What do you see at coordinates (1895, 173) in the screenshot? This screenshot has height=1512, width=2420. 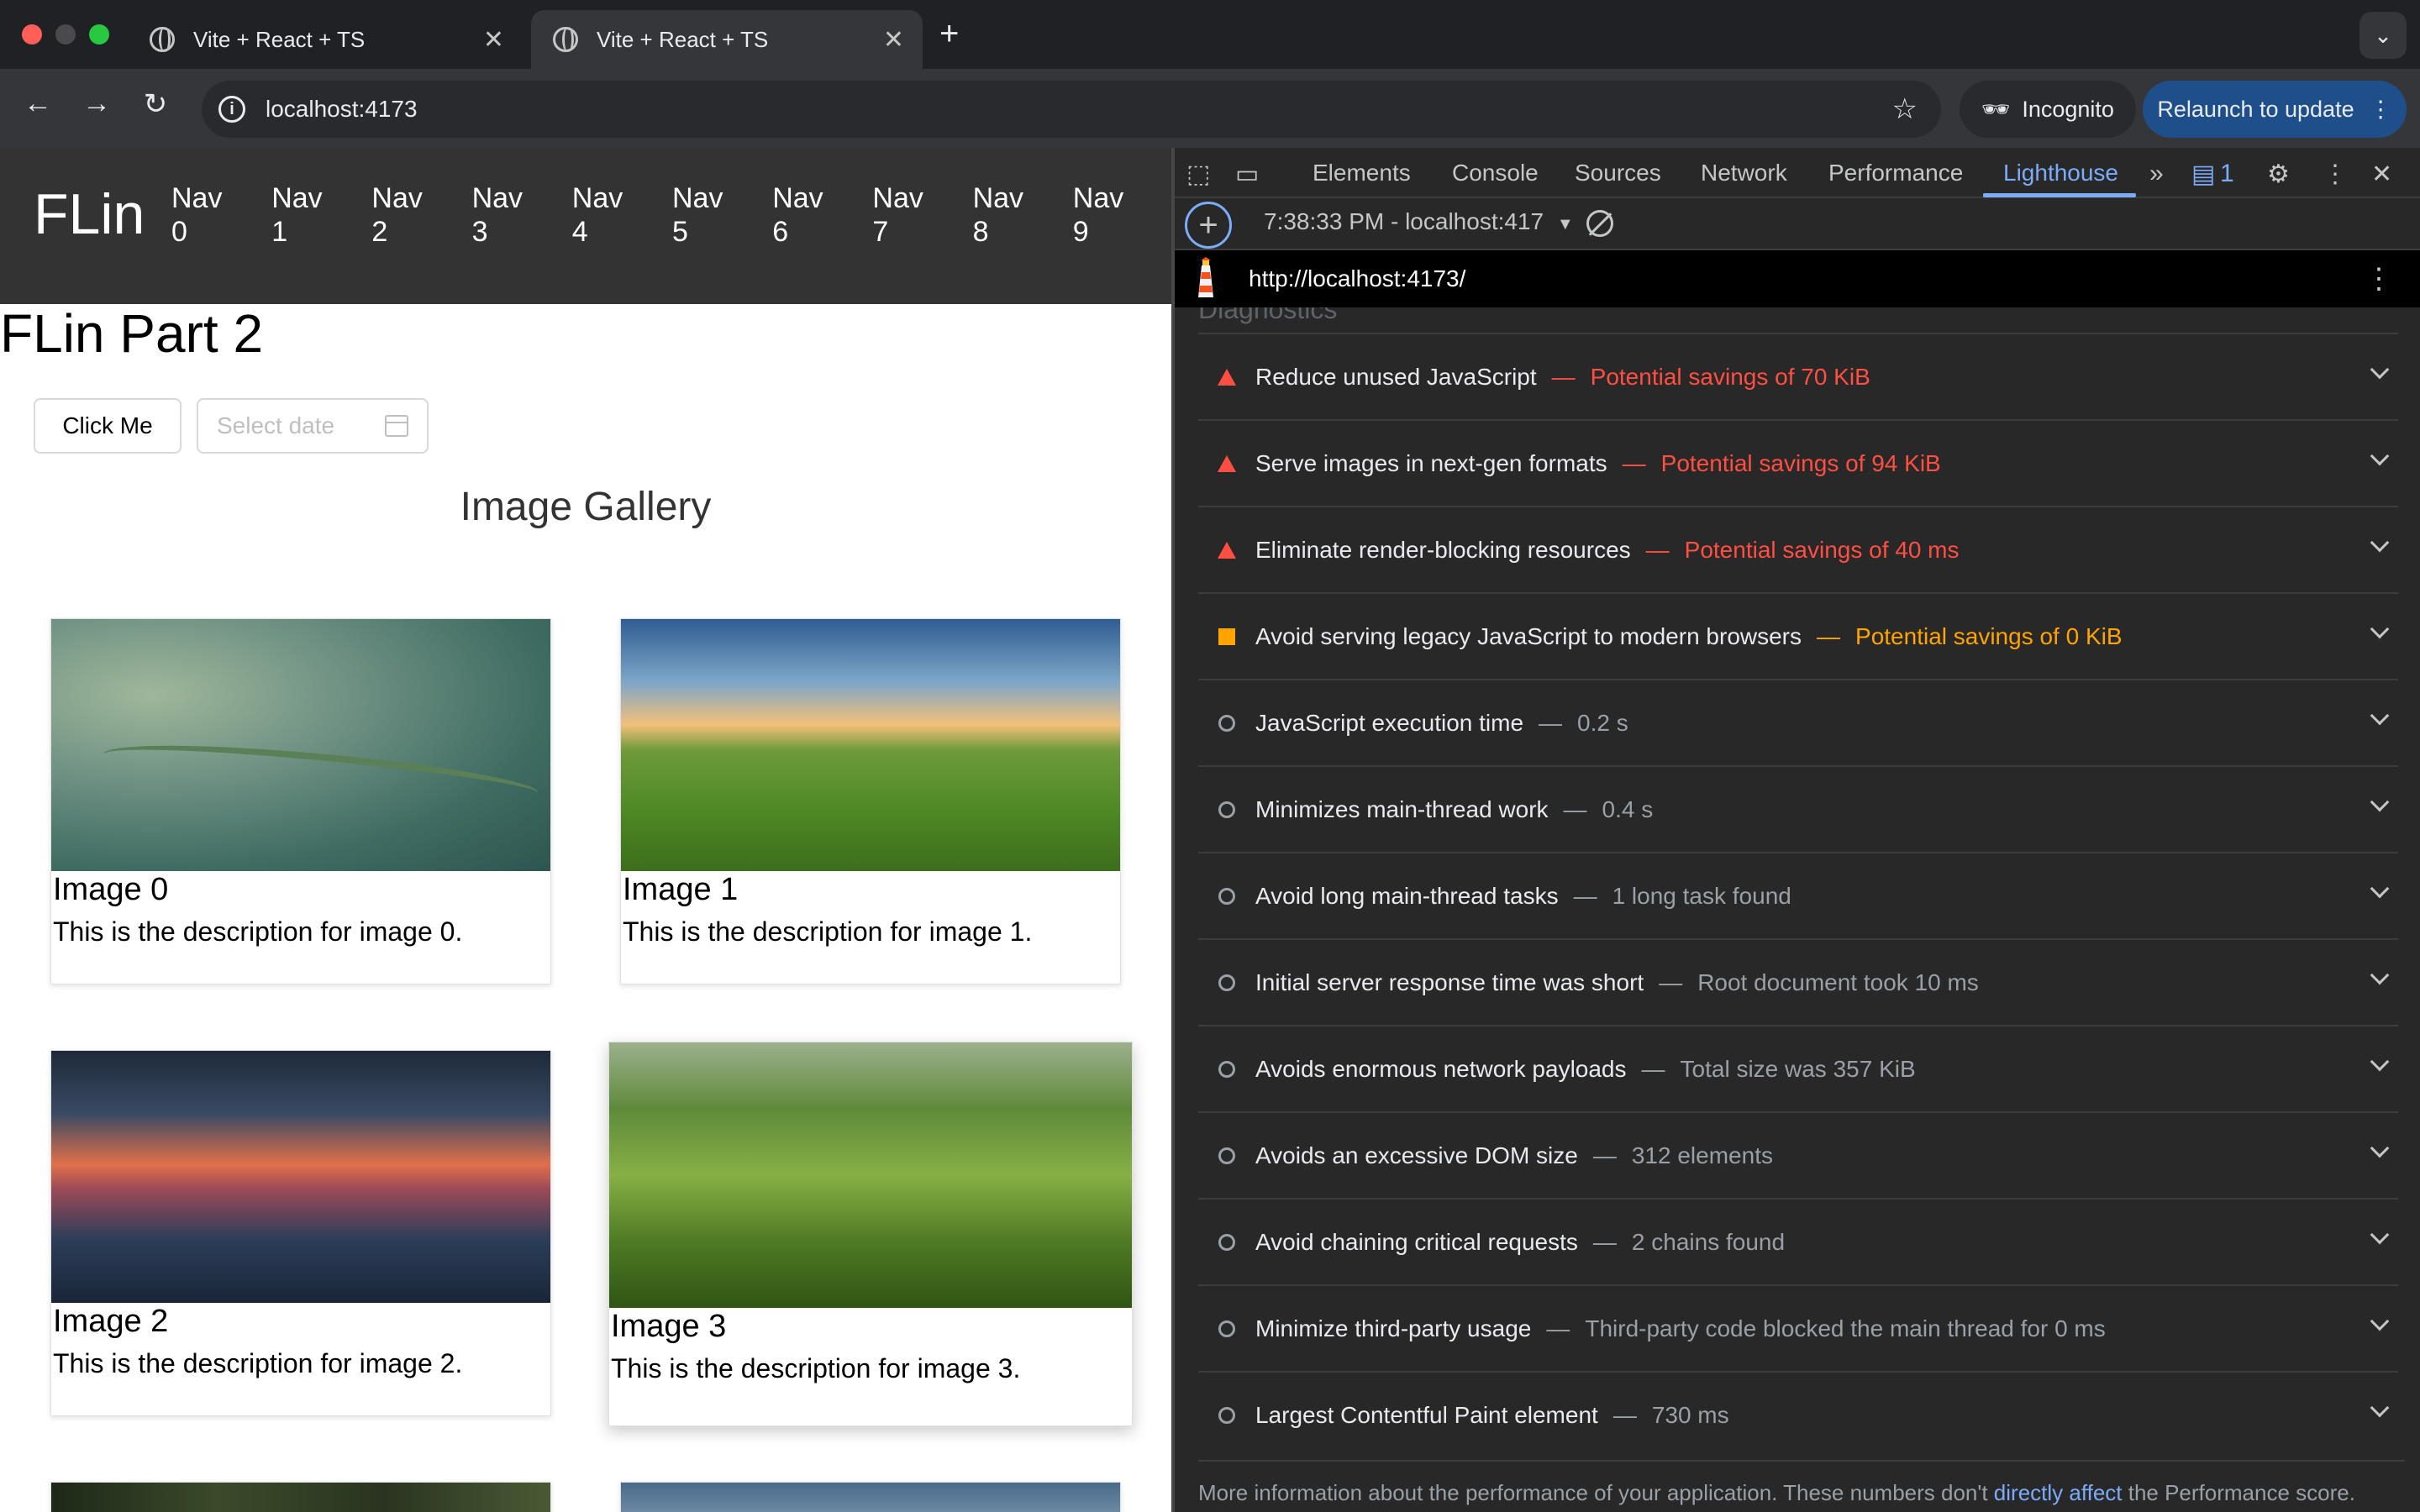 I see `tab-performance: Performance` at bounding box center [1895, 173].